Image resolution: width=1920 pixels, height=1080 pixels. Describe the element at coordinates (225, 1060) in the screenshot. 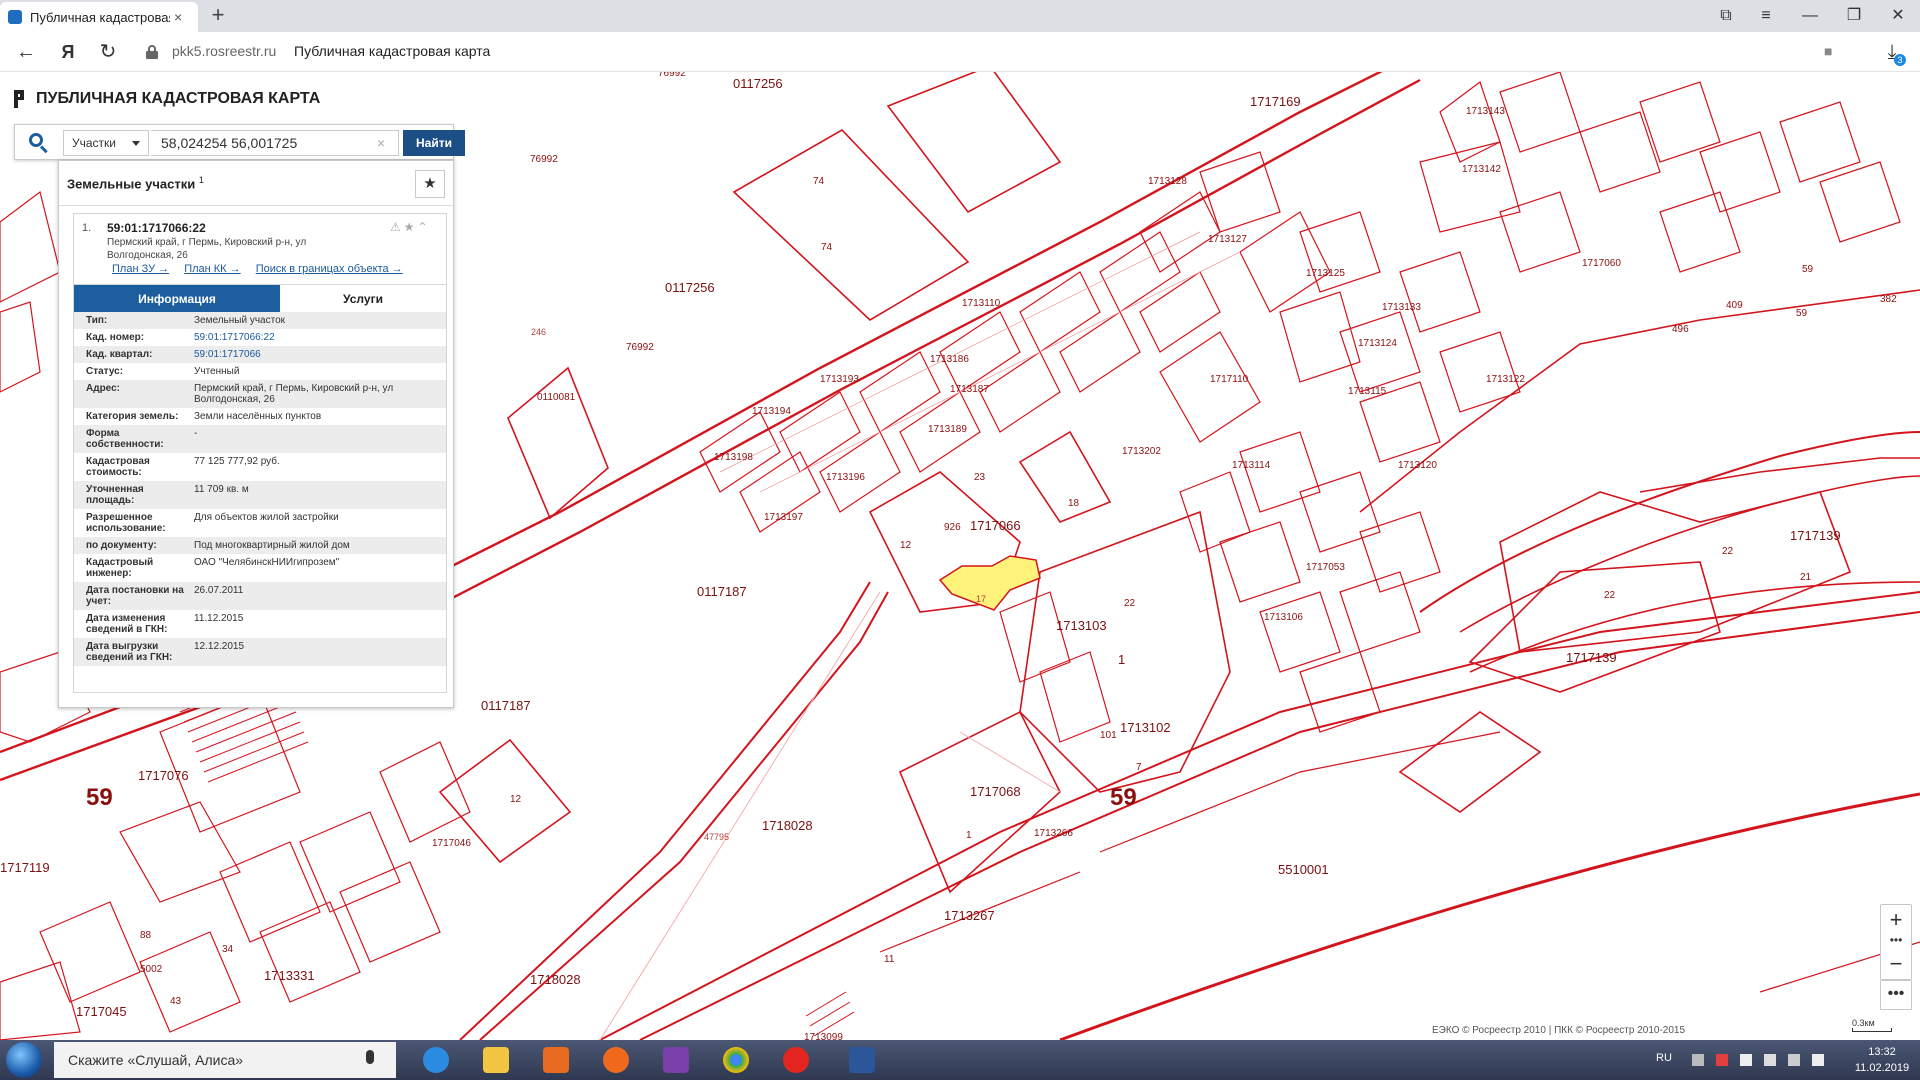

I see `alice-search-box: Скажите «Слушай, Алиса»` at that location.